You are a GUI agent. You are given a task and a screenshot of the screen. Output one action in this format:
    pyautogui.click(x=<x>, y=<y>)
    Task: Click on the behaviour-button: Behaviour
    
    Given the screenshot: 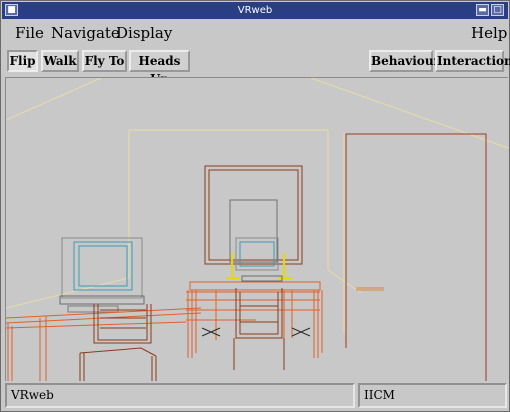 What is the action you would take?
    pyautogui.click(x=404, y=61)
    